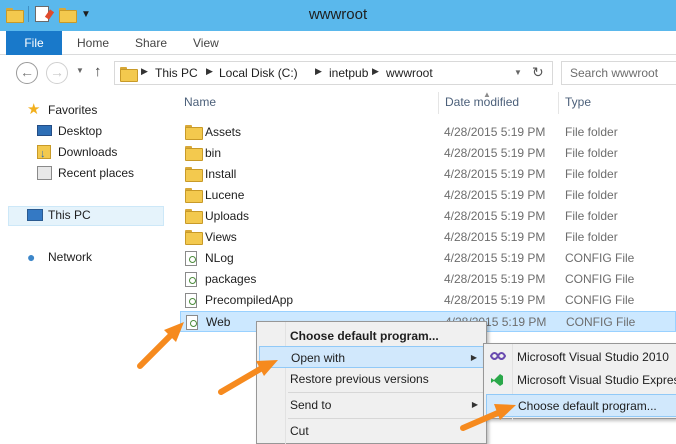 The image size is (676, 444). What do you see at coordinates (409, 73) in the screenshot?
I see `breadcrumb-wwwroot: wwwroot` at bounding box center [409, 73].